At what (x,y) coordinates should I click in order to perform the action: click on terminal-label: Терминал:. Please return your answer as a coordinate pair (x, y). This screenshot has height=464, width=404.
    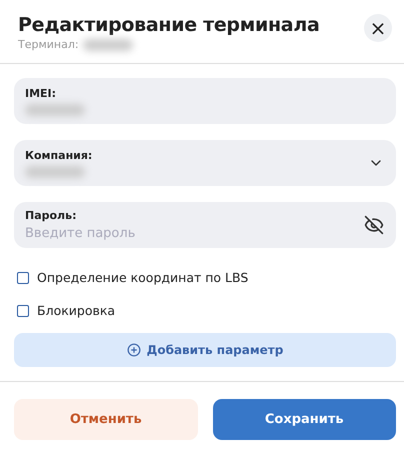
    Looking at the image, I should click on (48, 44).